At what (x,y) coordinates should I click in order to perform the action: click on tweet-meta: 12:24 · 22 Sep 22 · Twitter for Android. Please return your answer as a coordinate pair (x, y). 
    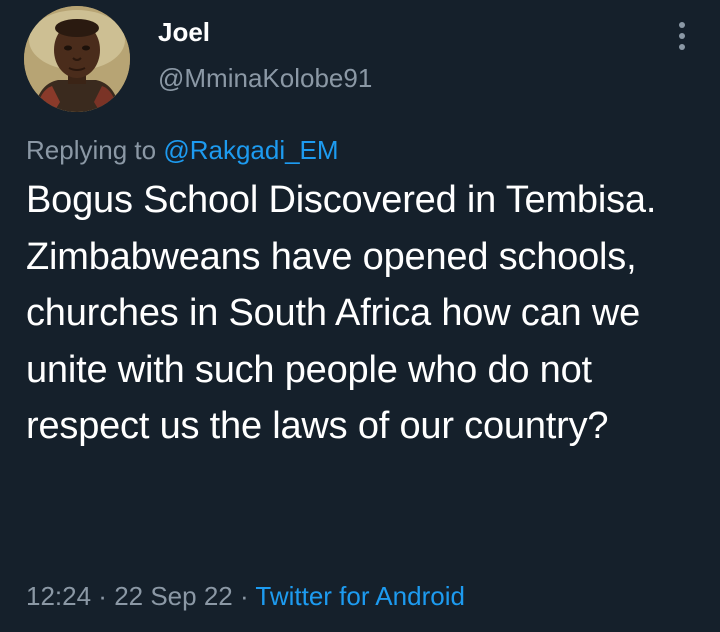
    Looking at the image, I should click on (245, 596).